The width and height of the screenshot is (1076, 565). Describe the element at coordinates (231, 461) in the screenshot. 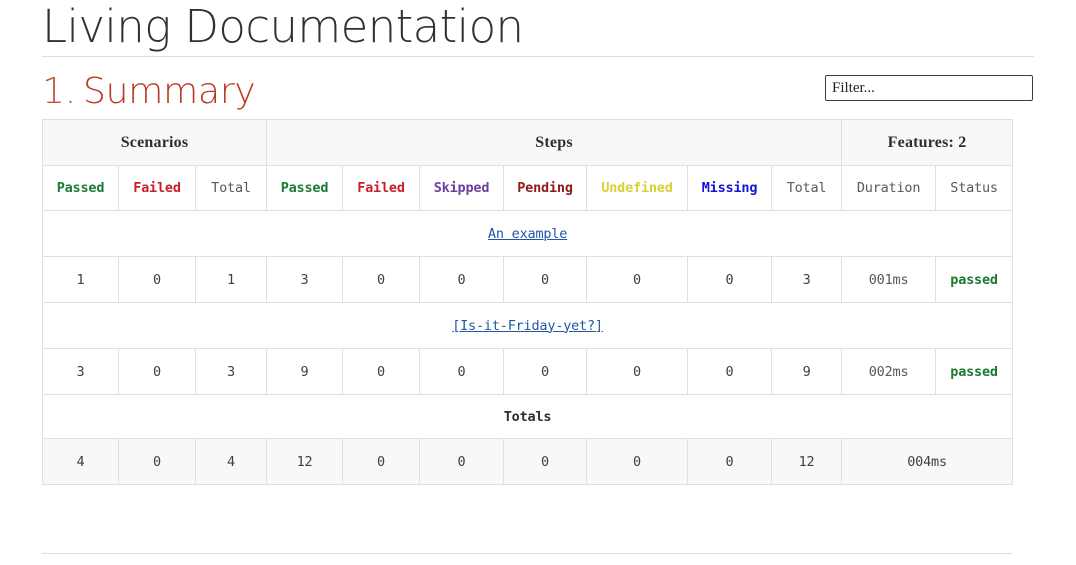

I see `totals-scenarios-total: 4` at that location.